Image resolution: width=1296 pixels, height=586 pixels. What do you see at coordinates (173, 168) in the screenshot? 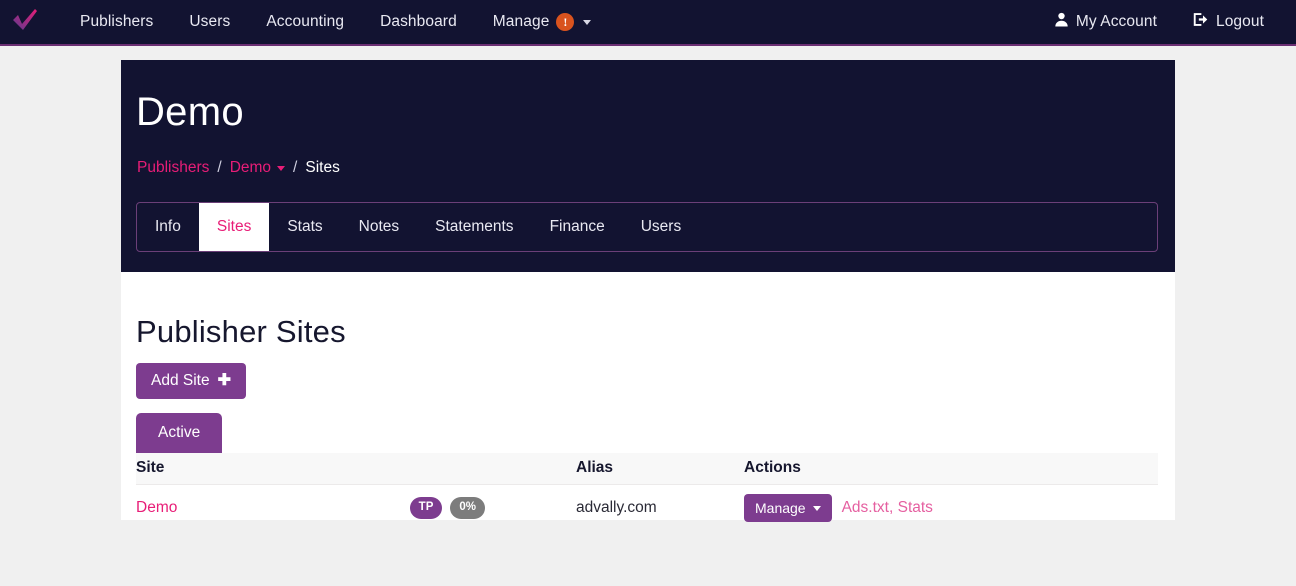
I see `breadcrumb-item-publishers: Publishers` at bounding box center [173, 168].